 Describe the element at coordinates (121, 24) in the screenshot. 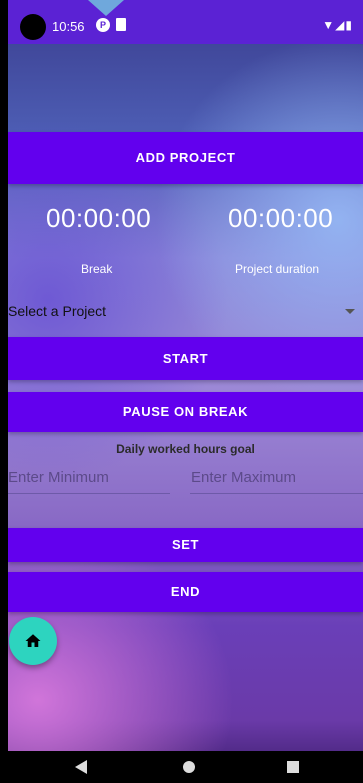

I see `sd-card-icon` at that location.